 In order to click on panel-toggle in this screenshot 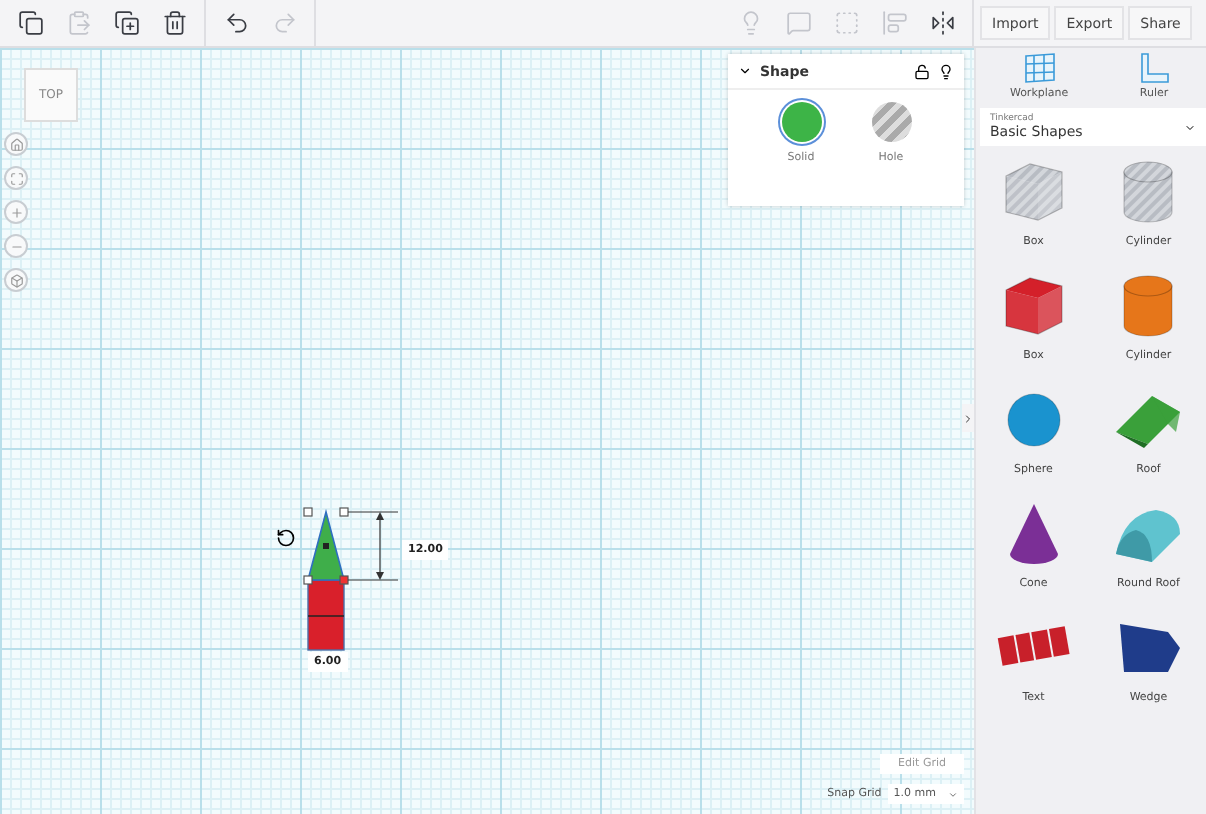, I will do `click(968, 418)`.